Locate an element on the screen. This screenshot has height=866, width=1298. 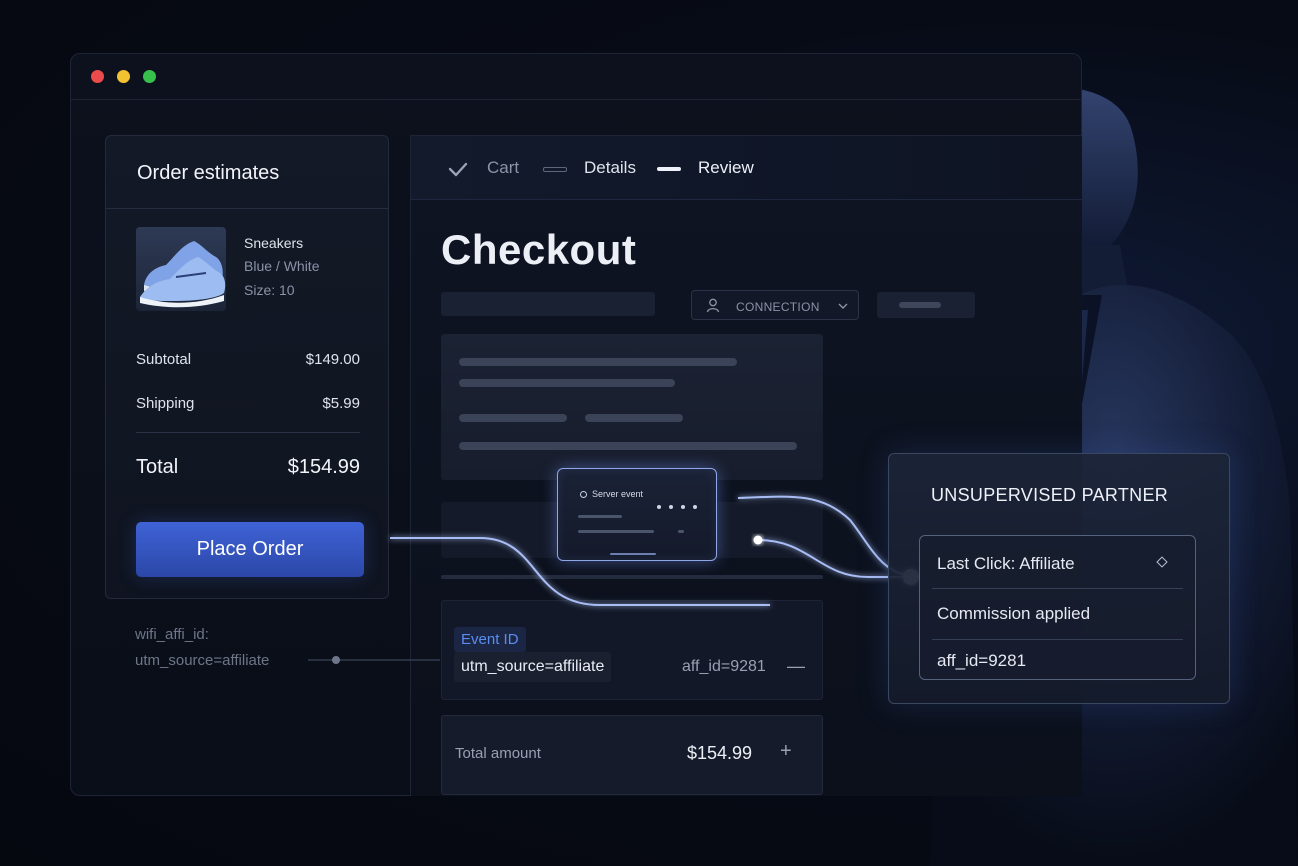
tracking-param-value: utm_source=affiliate is located at coordinates (202, 660).